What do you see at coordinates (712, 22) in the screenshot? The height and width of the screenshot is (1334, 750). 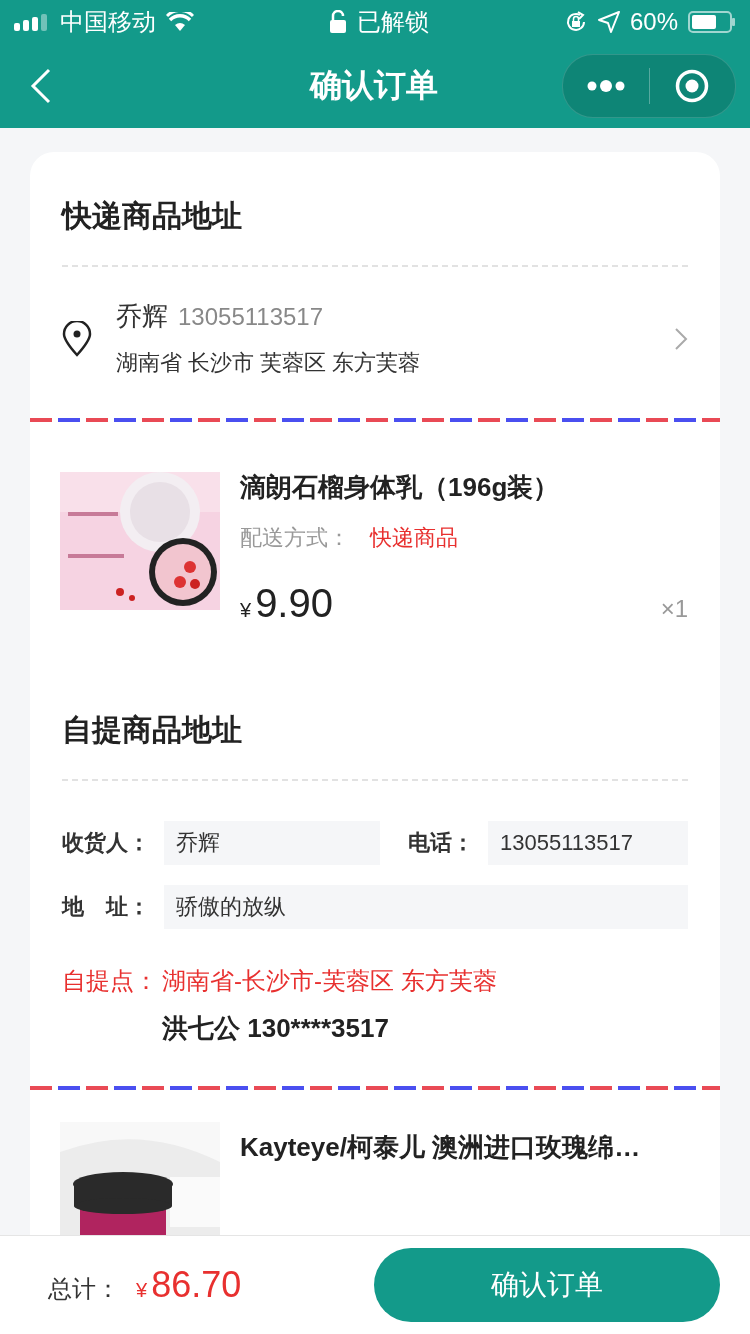 I see `battery-icon` at bounding box center [712, 22].